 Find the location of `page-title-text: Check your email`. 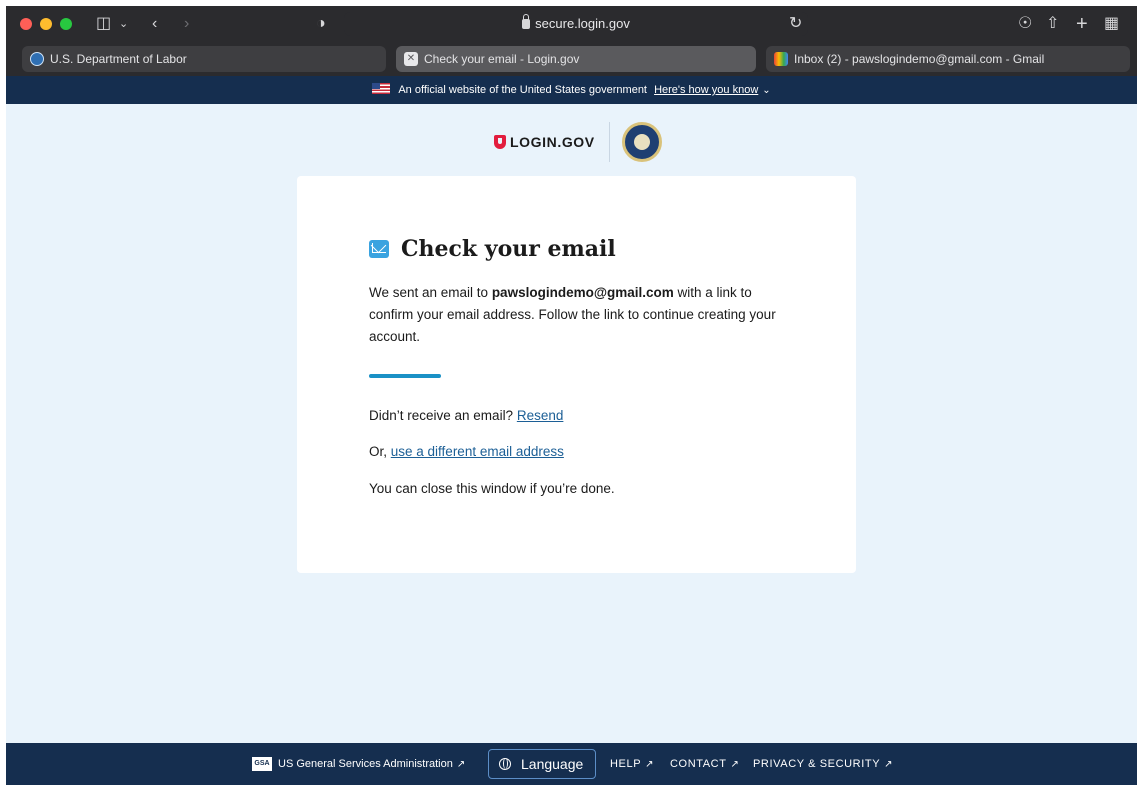

page-title-text: Check your email is located at coordinates (508, 249).